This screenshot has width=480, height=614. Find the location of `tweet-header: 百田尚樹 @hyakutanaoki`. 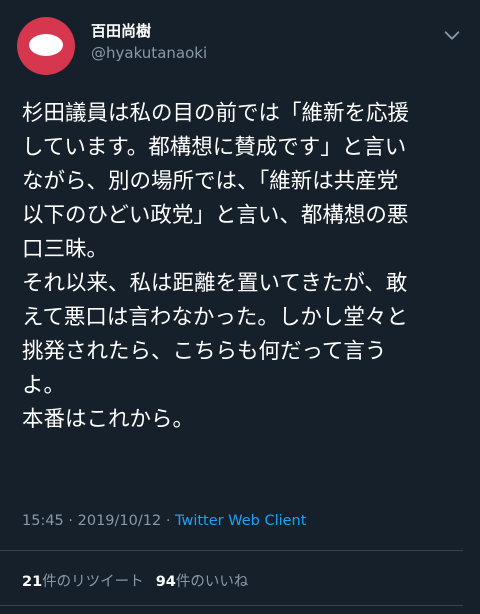

tweet-header: 百田尚樹 @hyakutanaoki is located at coordinates (240, 45).